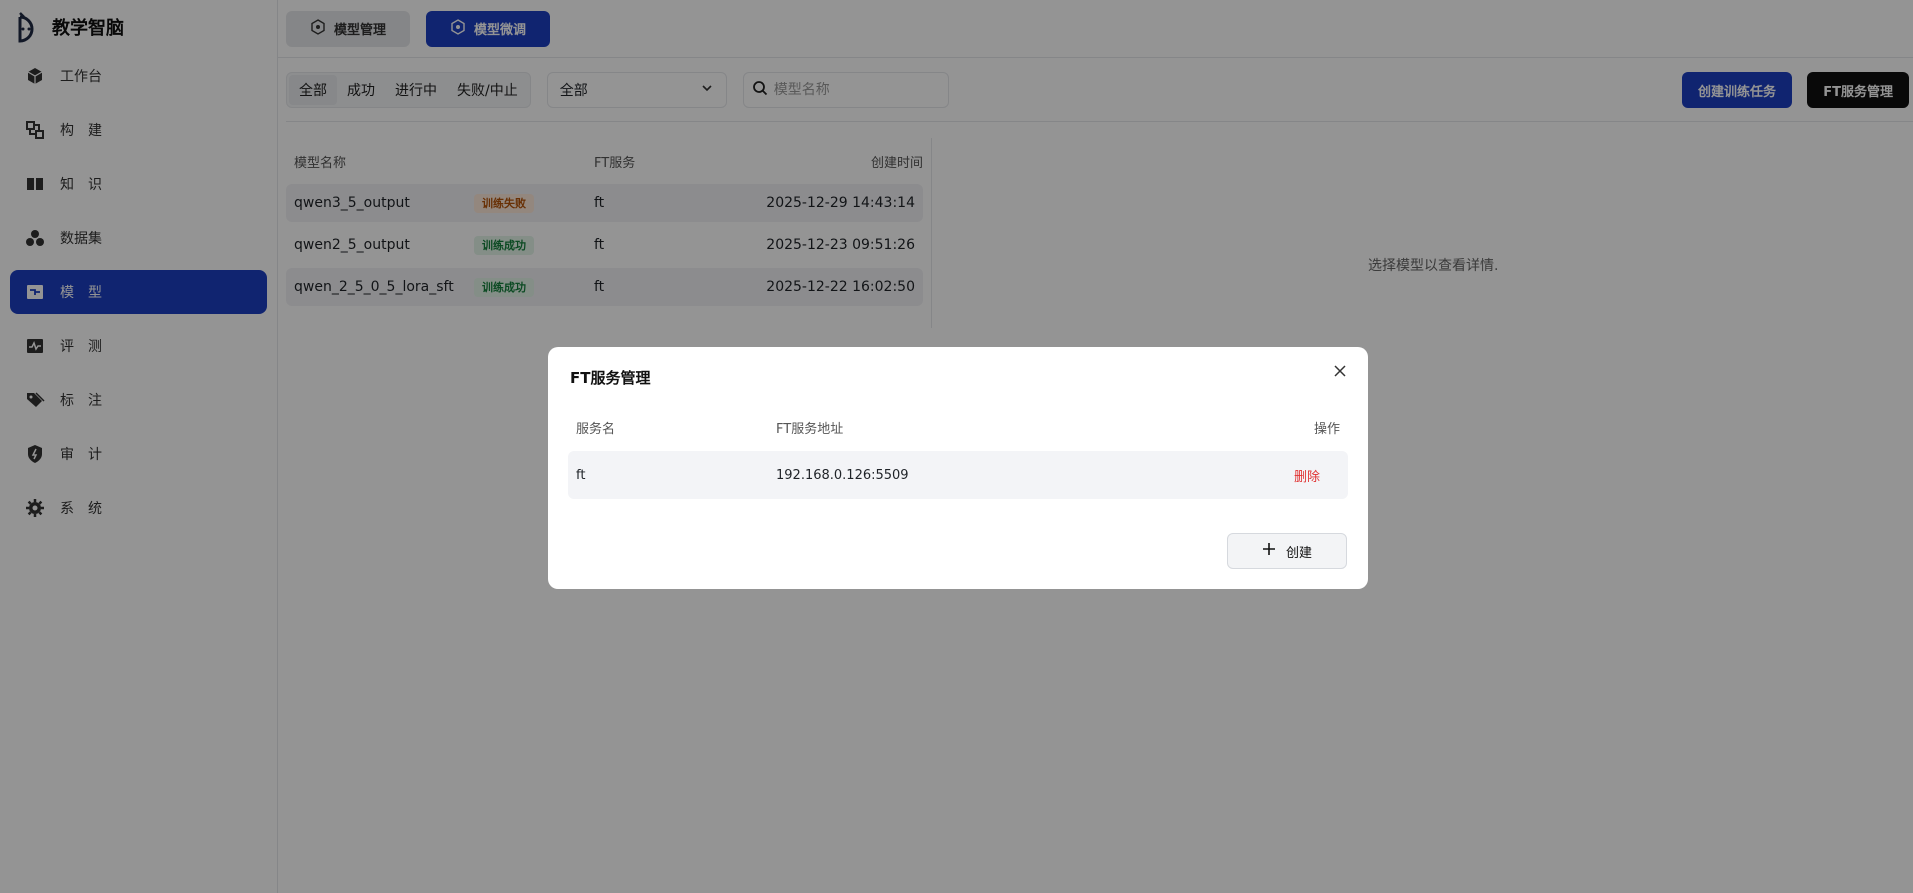 This screenshot has height=893, width=1913. I want to click on plus-icon, so click(1269, 551).